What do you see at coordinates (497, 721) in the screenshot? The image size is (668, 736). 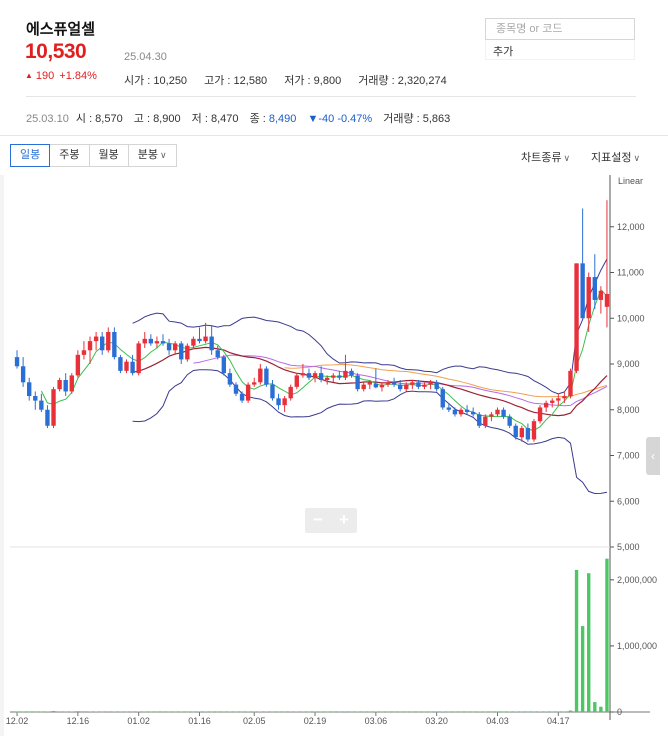 I see `date-tick-label: 04.03` at bounding box center [497, 721].